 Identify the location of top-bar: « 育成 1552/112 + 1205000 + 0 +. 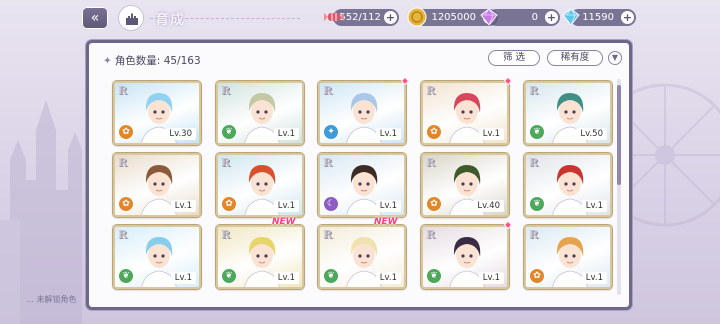
(360, 18).